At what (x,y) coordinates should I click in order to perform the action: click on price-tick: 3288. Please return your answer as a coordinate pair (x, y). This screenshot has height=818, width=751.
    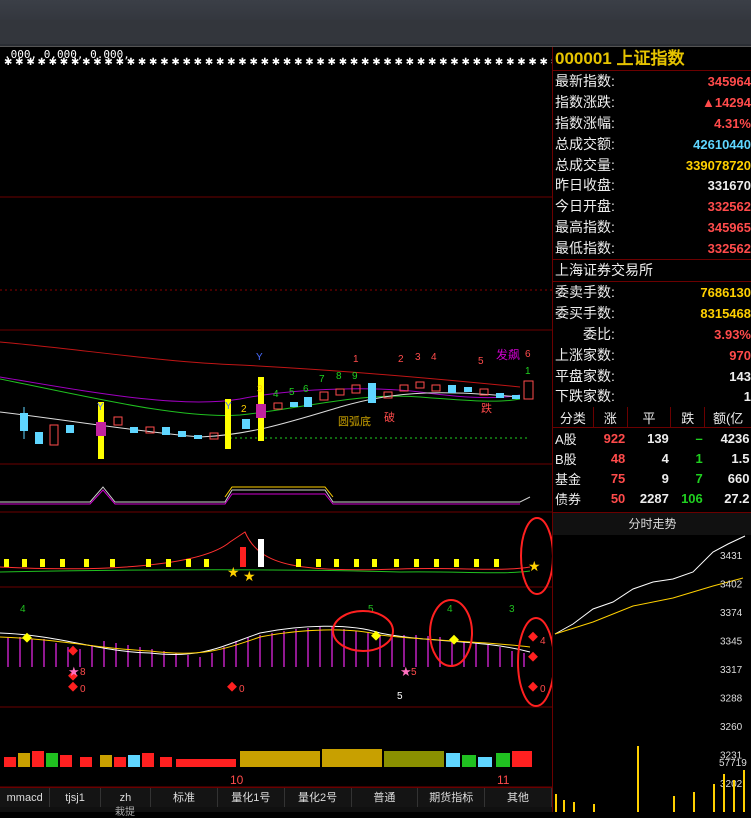
    Looking at the image, I should click on (731, 699).